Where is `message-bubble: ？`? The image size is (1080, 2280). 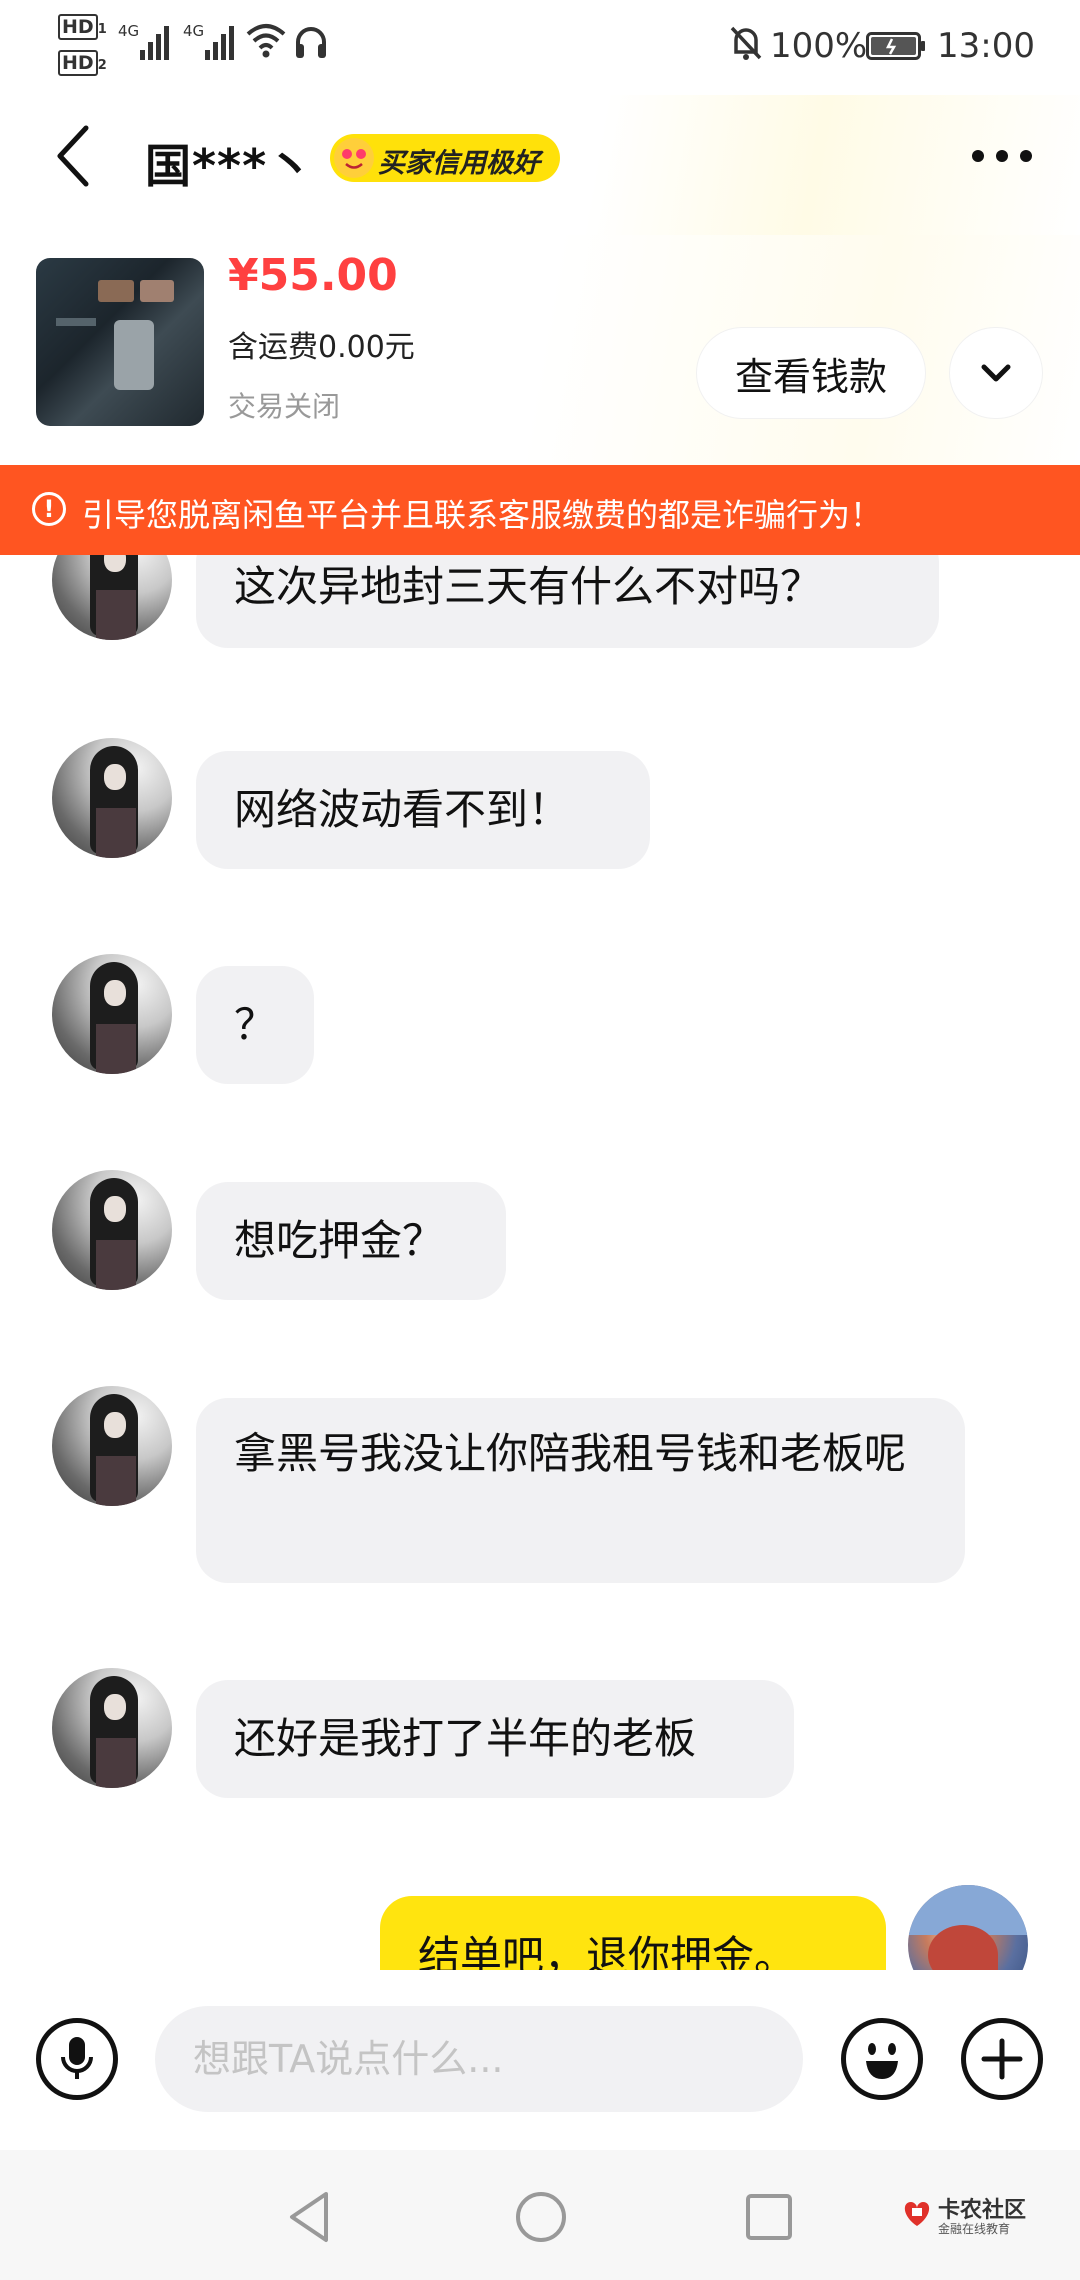 message-bubble: ？ is located at coordinates (255, 1025).